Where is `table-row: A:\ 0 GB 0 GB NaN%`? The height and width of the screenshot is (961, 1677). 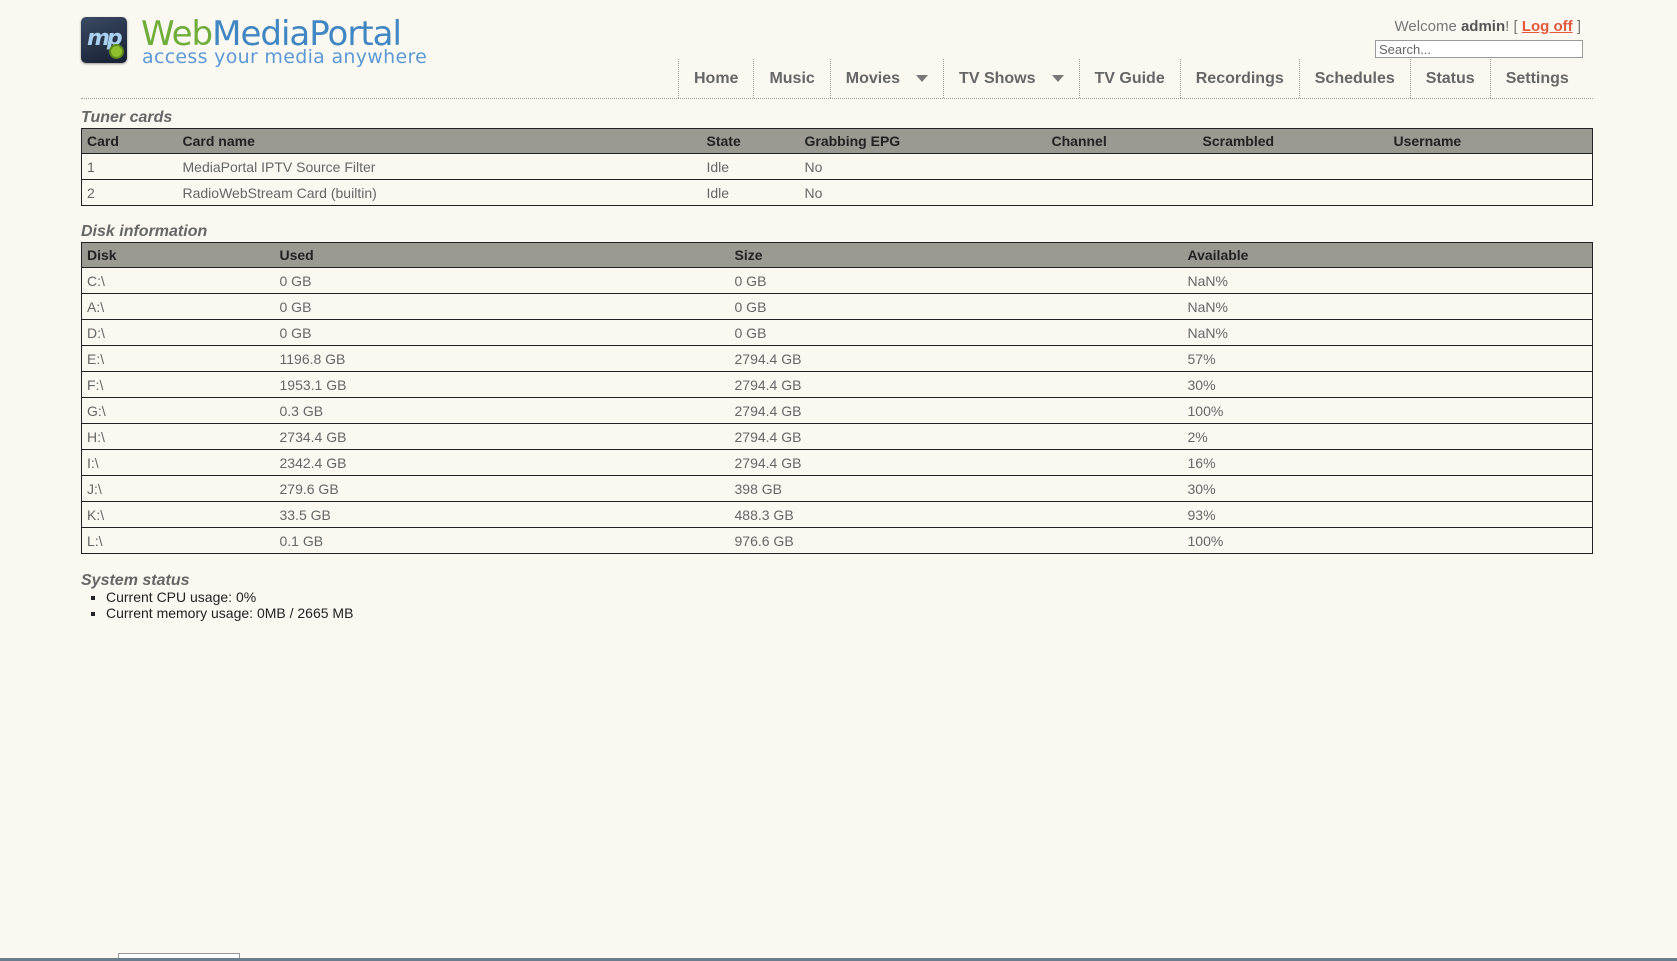 table-row: A:\ 0 GB 0 GB NaN% is located at coordinates (837, 306).